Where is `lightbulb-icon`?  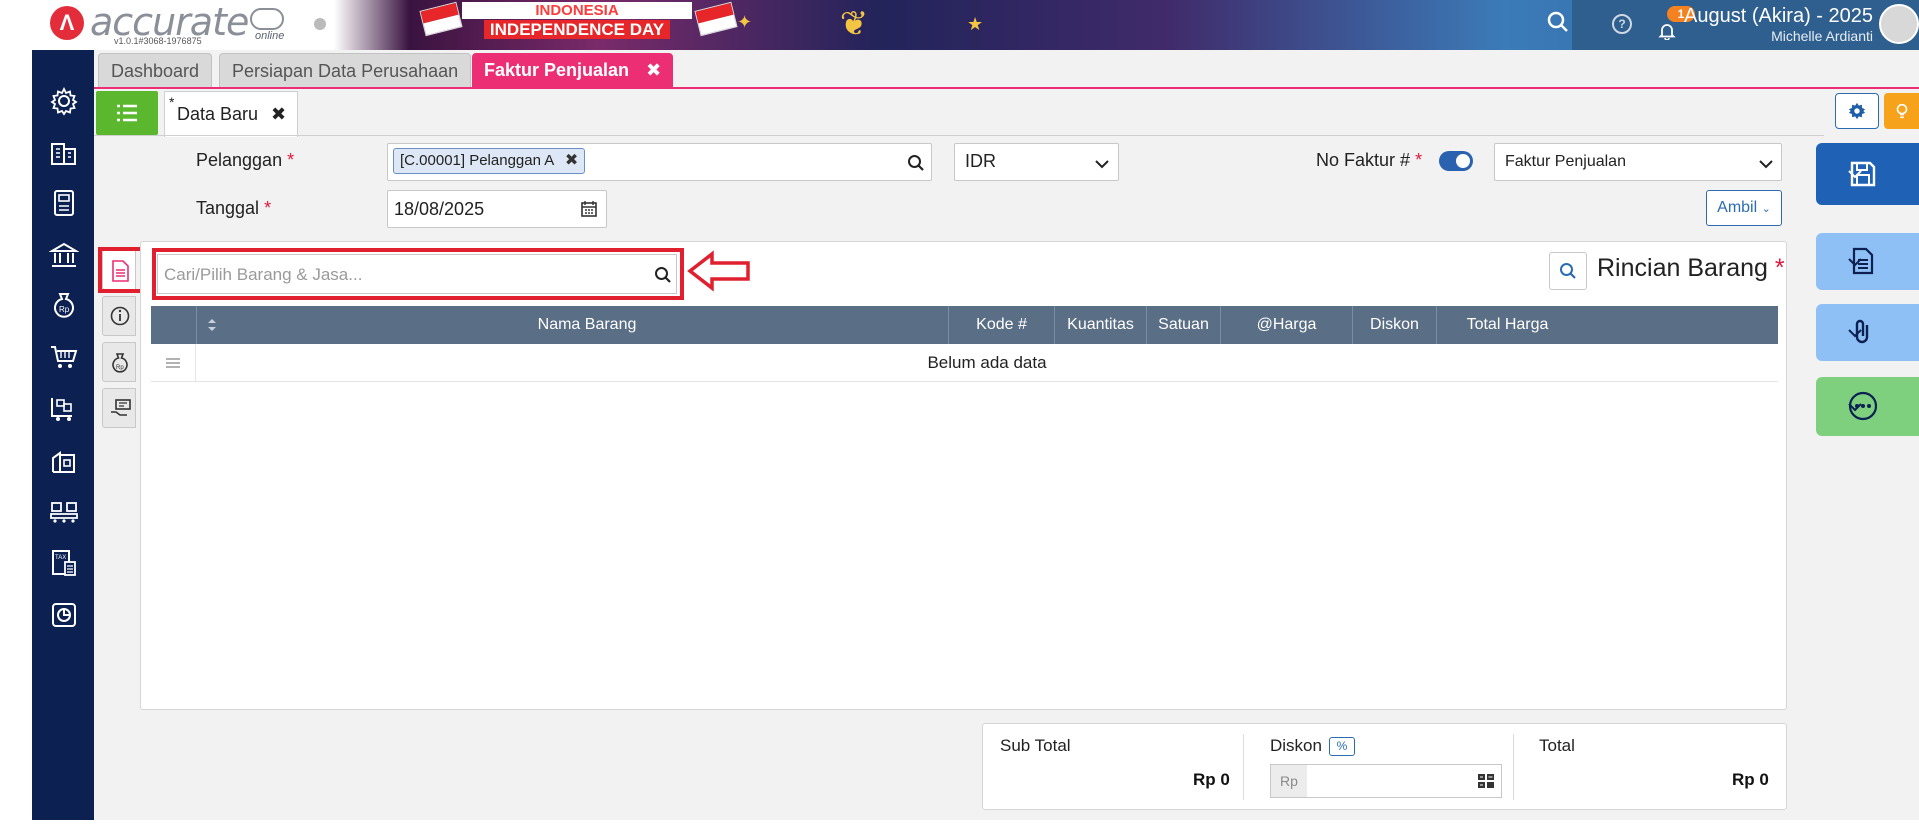 lightbulb-icon is located at coordinates (1902, 111).